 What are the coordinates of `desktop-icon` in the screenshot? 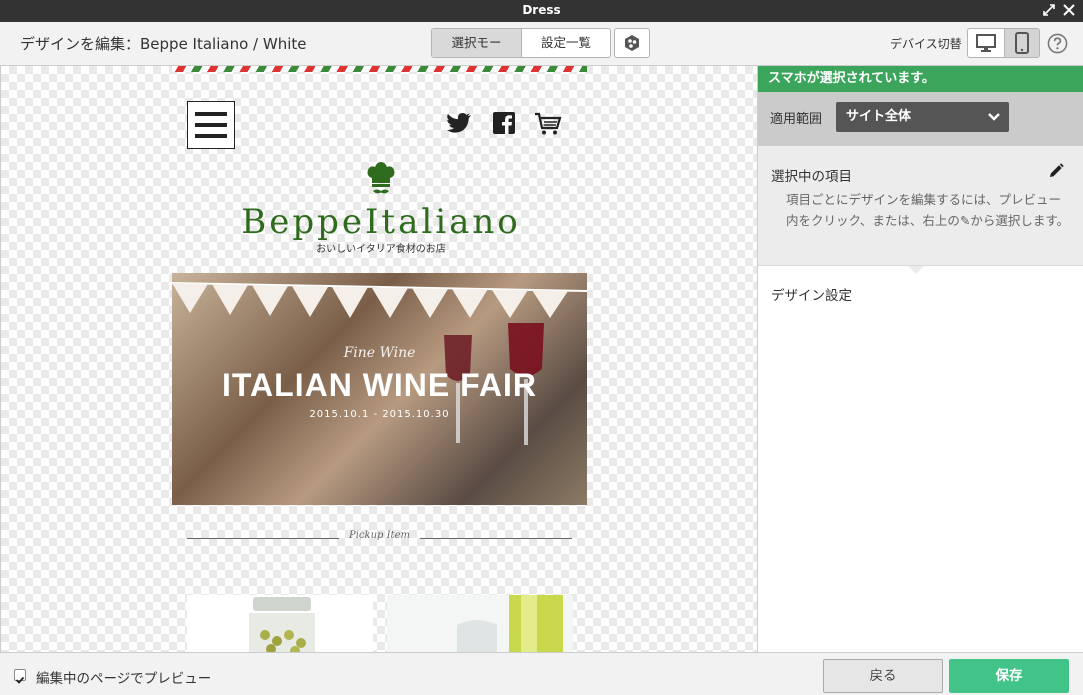 It's located at (985, 43).